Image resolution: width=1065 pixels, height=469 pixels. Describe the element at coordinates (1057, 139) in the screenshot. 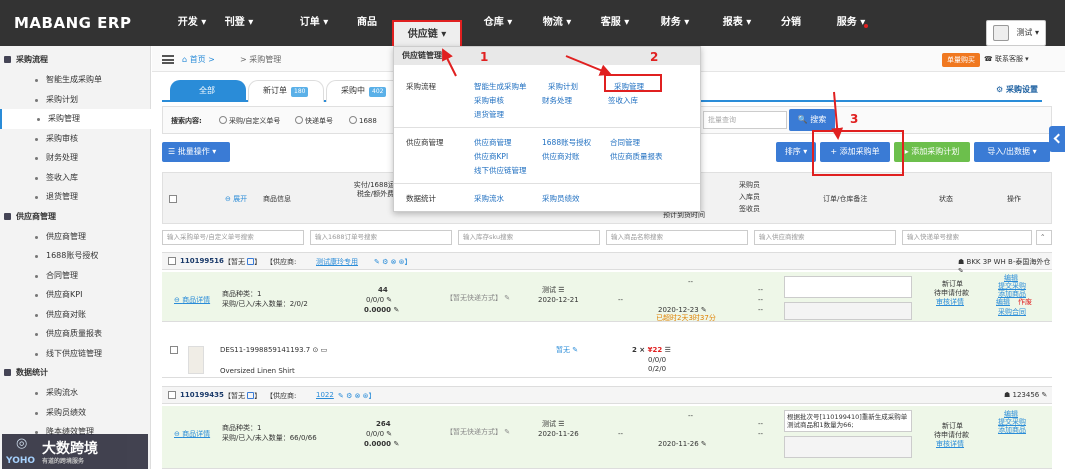

I see `side-collapse-tab` at that location.